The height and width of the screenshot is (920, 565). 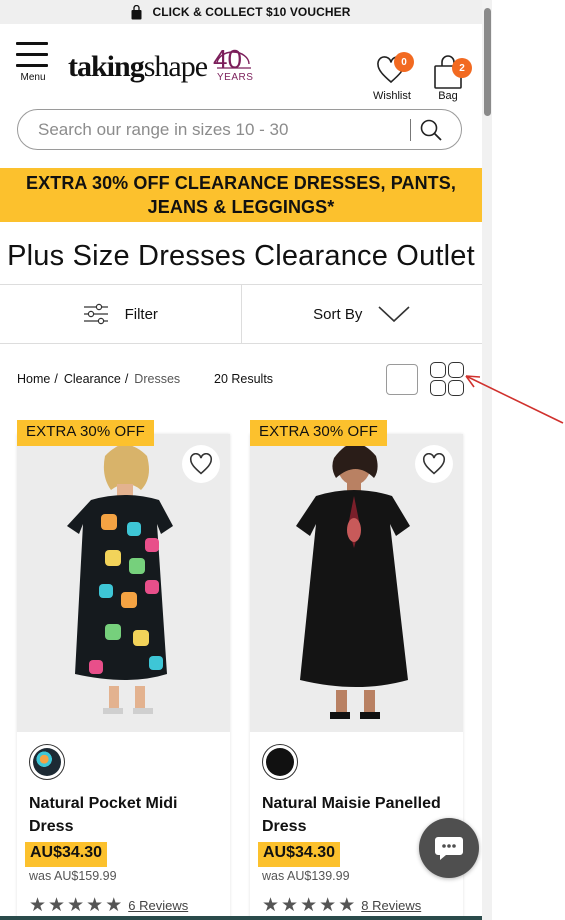 I want to click on search-bar, so click(x=239, y=129).